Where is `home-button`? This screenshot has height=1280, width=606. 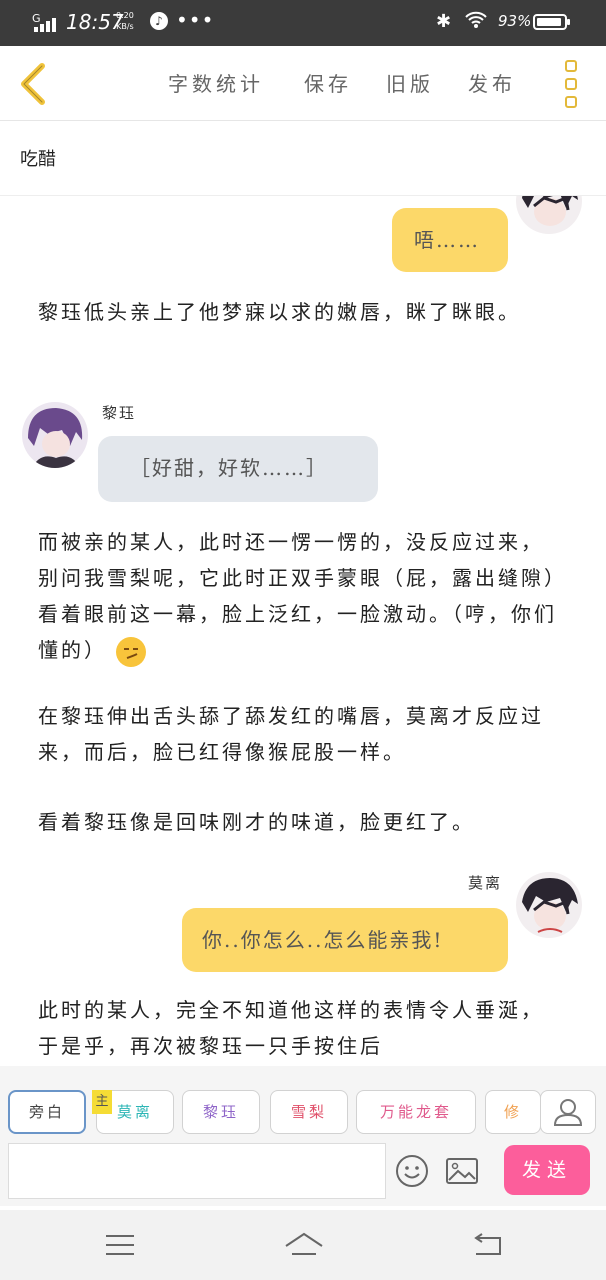
home-button is located at coordinates (304, 1245).